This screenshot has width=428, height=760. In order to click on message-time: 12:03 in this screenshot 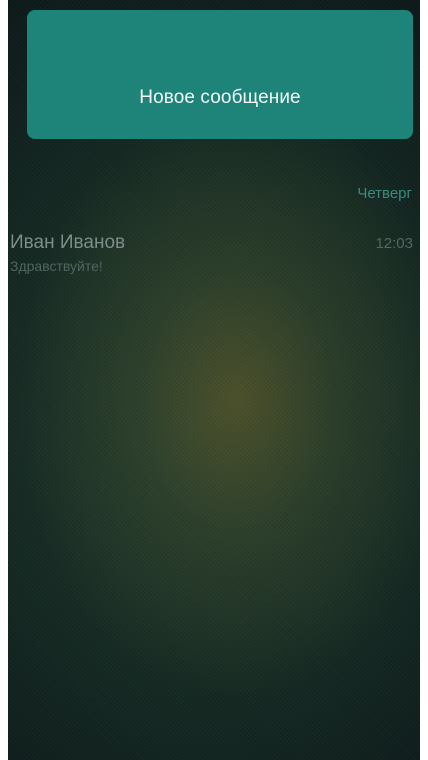, I will do `click(394, 243)`.